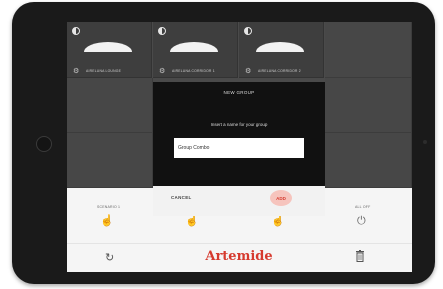 The image size is (443, 289). I want to click on add-button: ADD, so click(281, 198).